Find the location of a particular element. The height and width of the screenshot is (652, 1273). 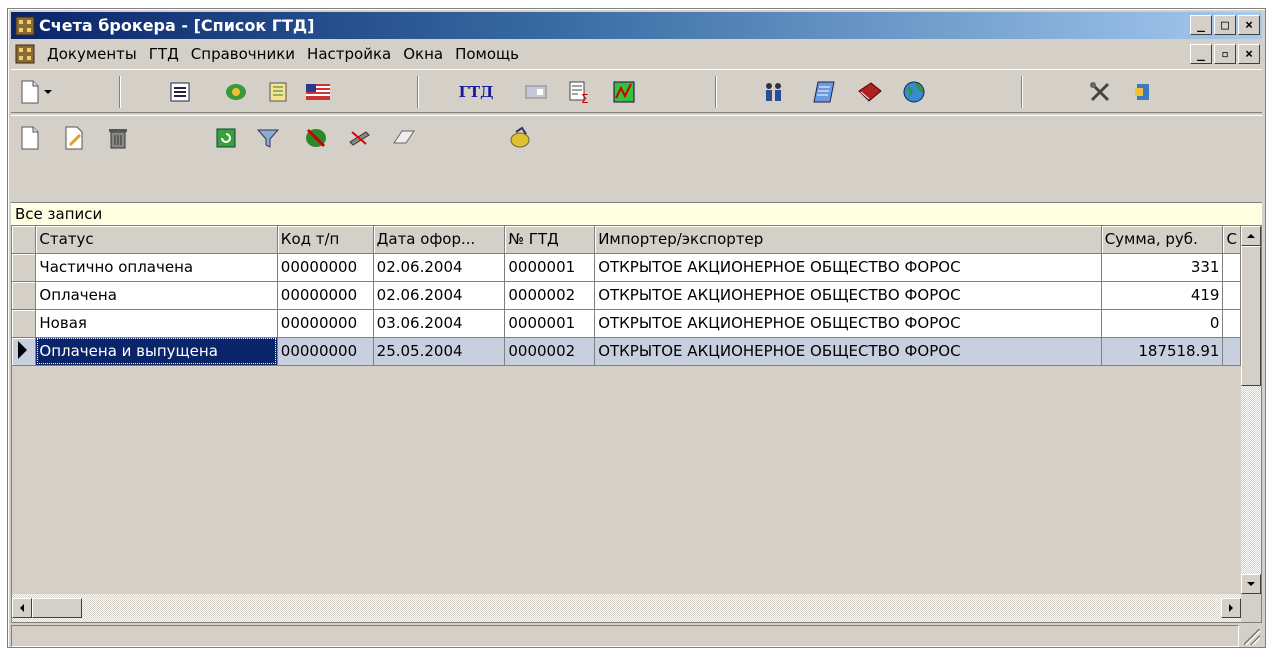

child-minimize-button: _ is located at coordinates (1201, 54).